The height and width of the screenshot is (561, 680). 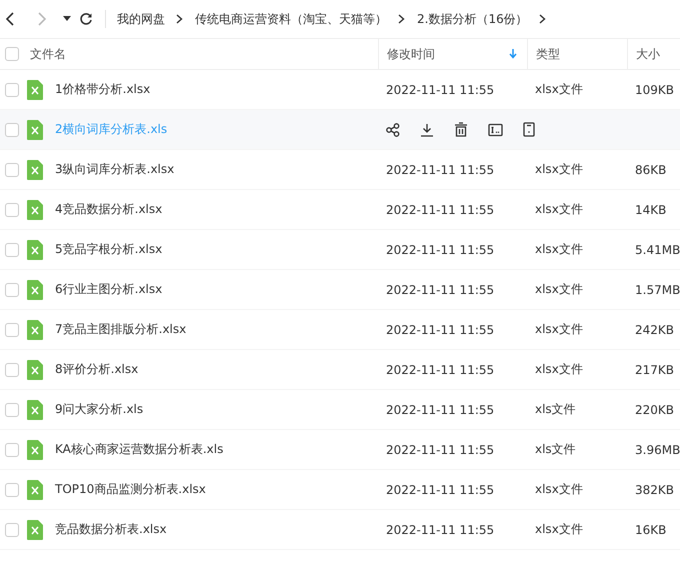 What do you see at coordinates (427, 129) in the screenshot?
I see `download-icon` at bounding box center [427, 129].